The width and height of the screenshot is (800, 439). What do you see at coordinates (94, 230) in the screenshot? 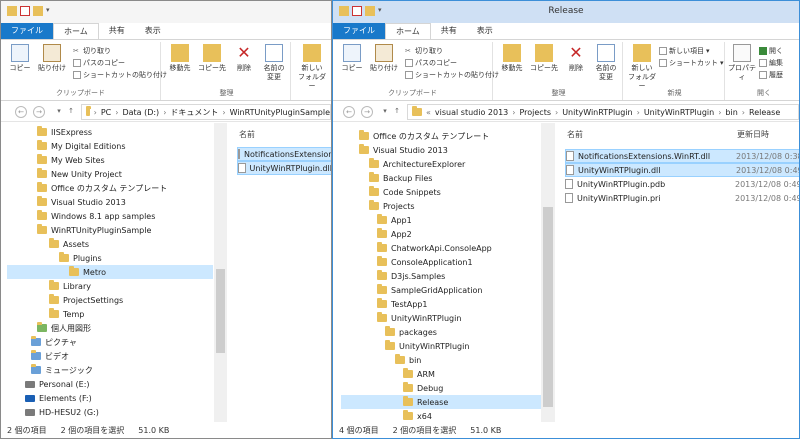
I see `tree-item: WinRTUnityPluginSample` at bounding box center [94, 230].